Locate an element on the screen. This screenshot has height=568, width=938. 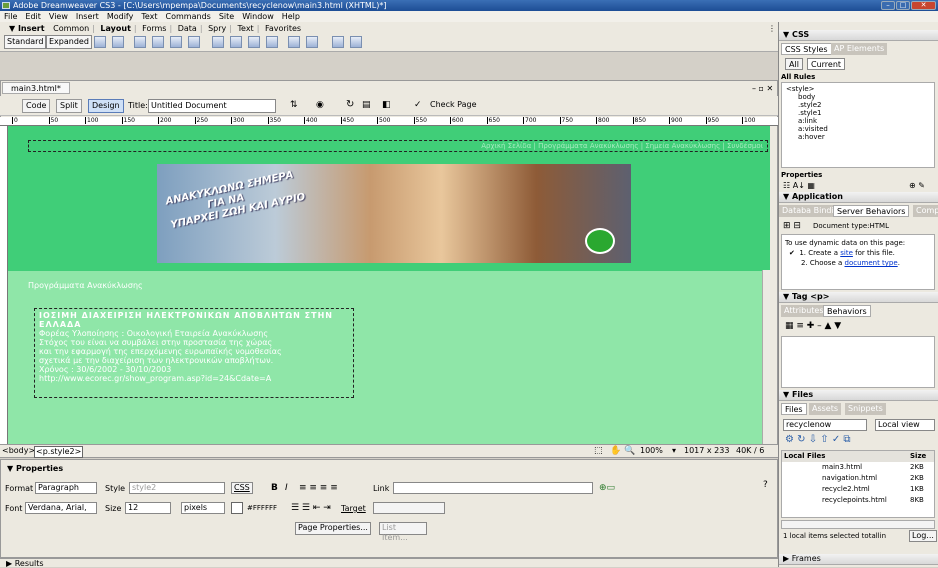
div-icon is located at coordinates (140, 42).